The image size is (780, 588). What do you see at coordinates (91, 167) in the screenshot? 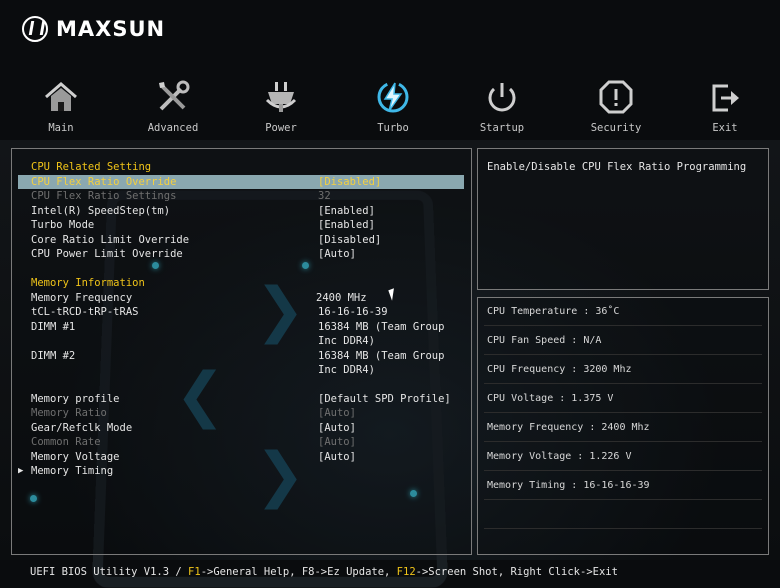
I see `section-title: CPU Related Setting` at bounding box center [91, 167].